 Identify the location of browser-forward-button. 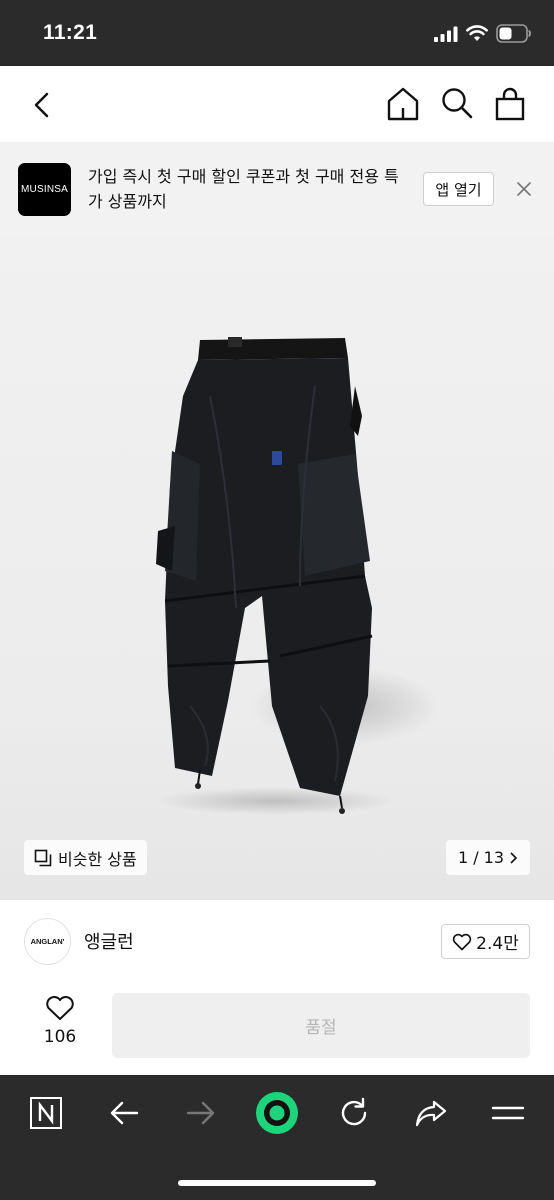
(201, 1113).